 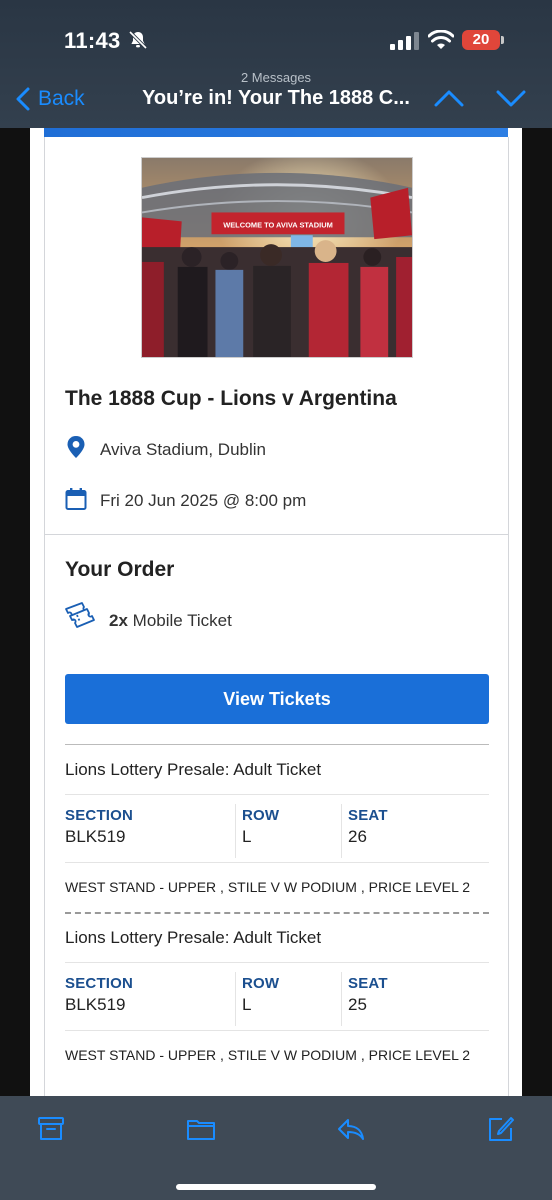 What do you see at coordinates (23, 99) in the screenshot?
I see `chevron-left-icon` at bounding box center [23, 99].